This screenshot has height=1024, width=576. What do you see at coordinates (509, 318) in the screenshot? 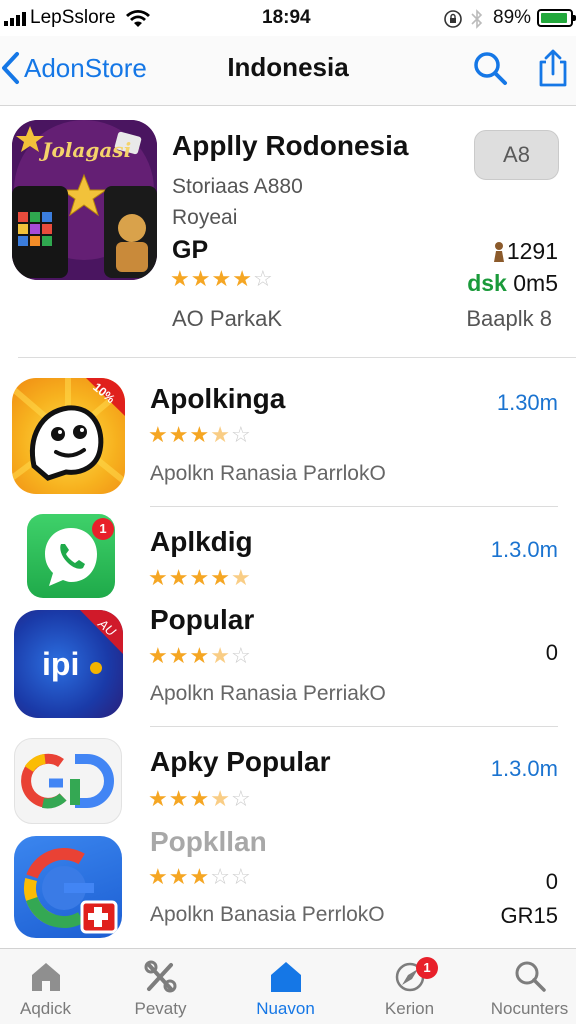
I see `featured-app-category: Baaplk 8` at bounding box center [509, 318].